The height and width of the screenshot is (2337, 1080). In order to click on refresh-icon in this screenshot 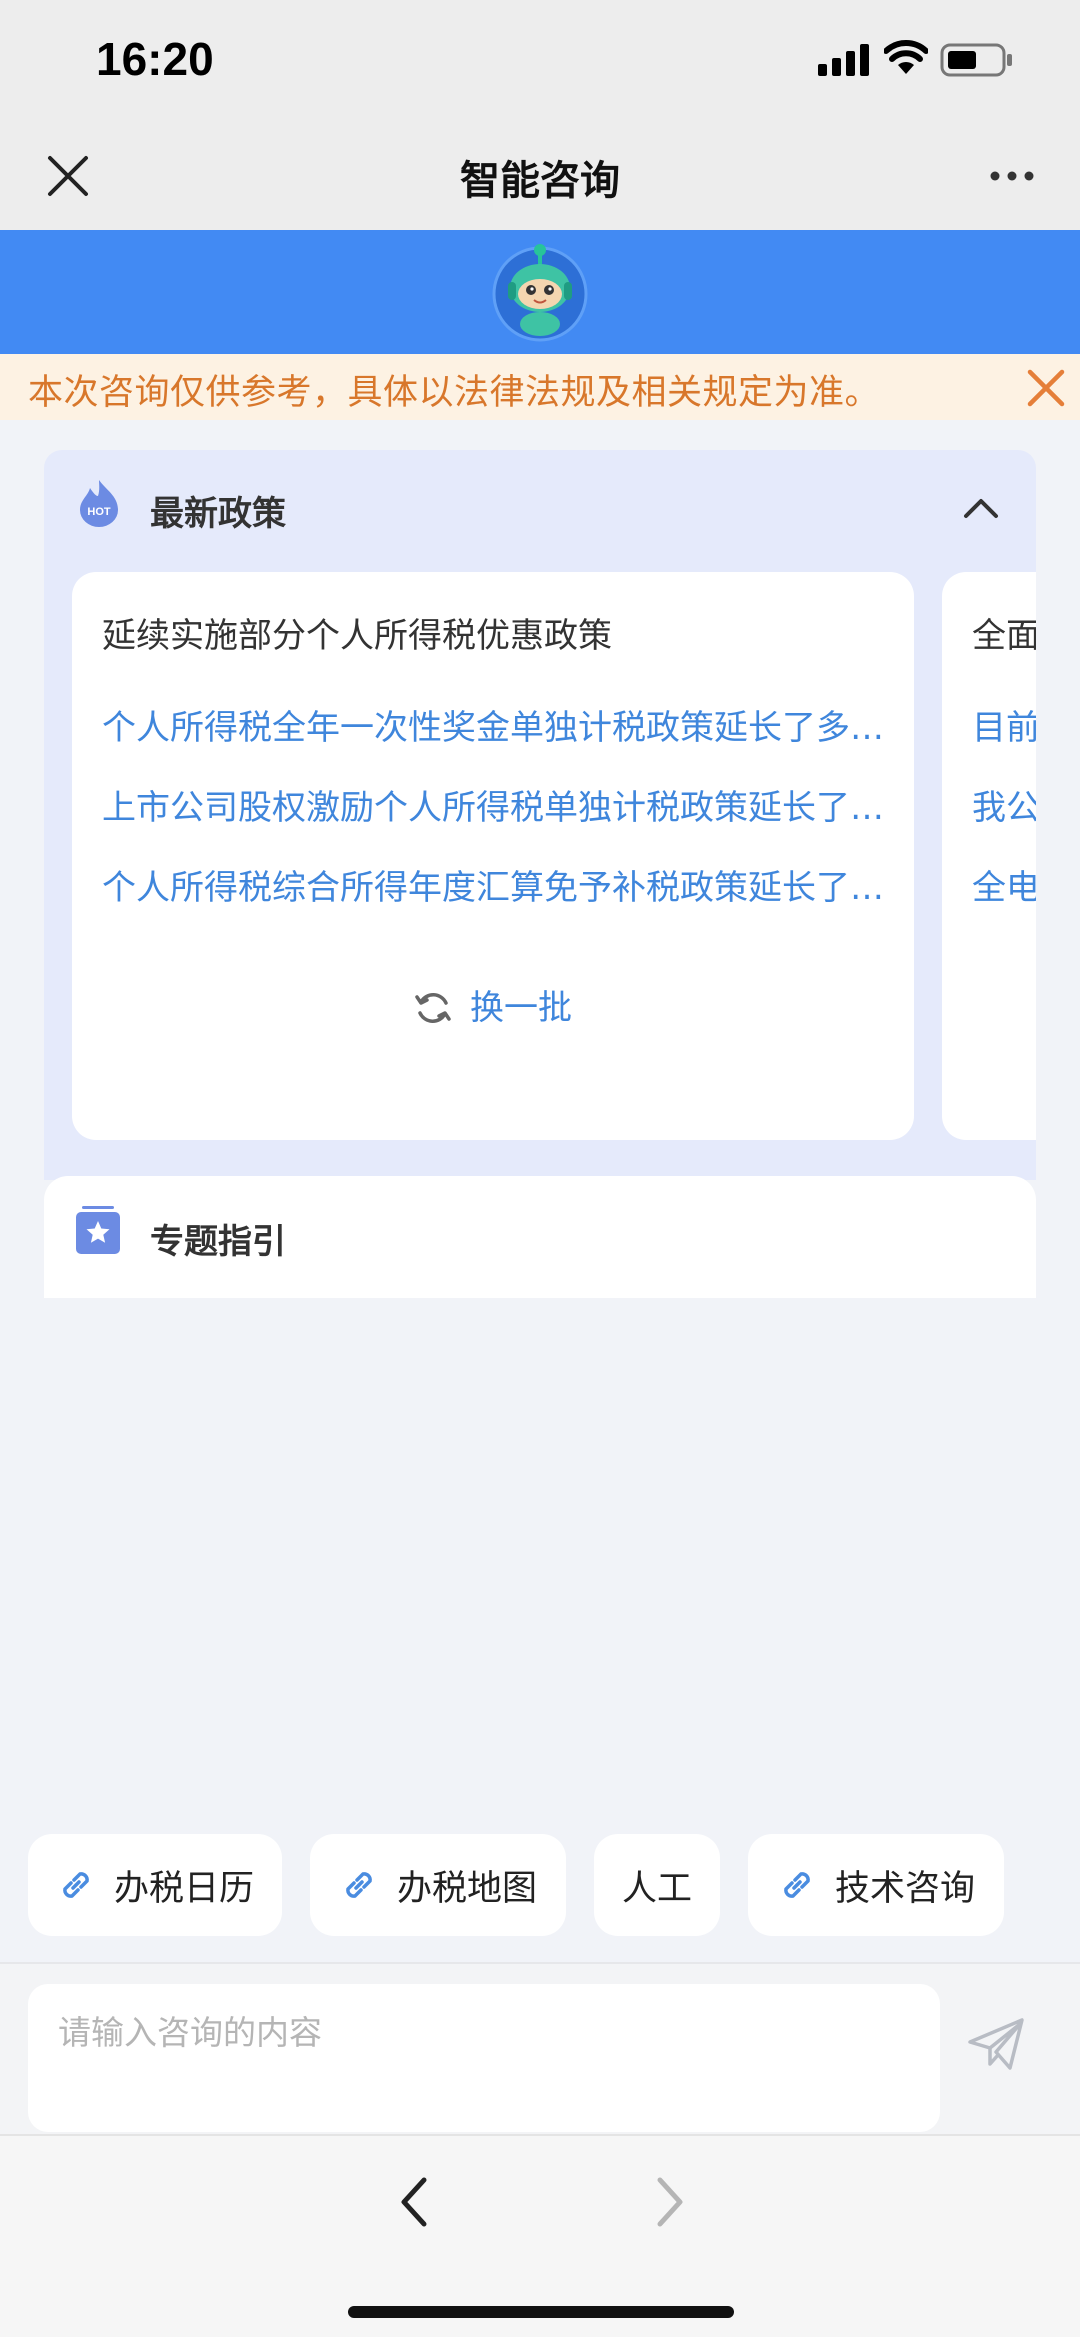, I will do `click(433, 1008)`.